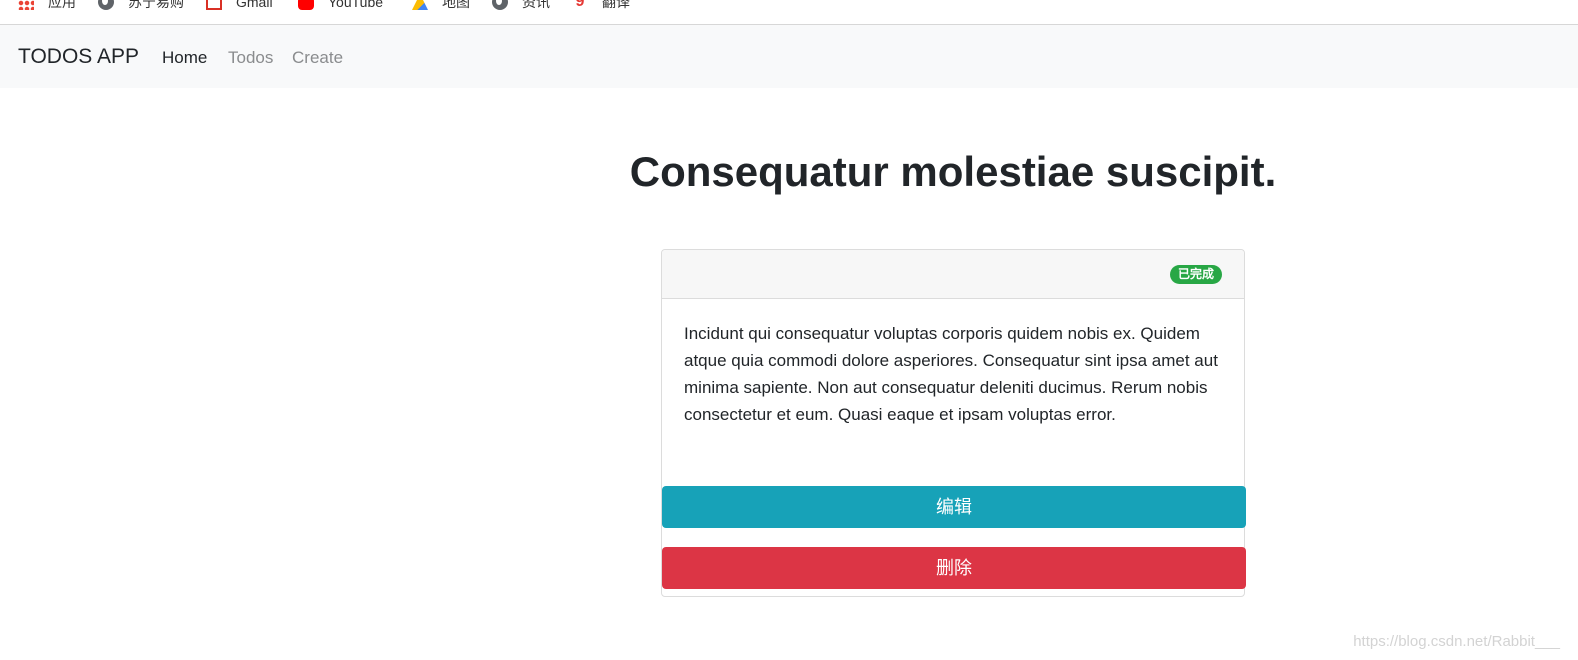  I want to click on edit-button: 编辑, so click(954, 507).